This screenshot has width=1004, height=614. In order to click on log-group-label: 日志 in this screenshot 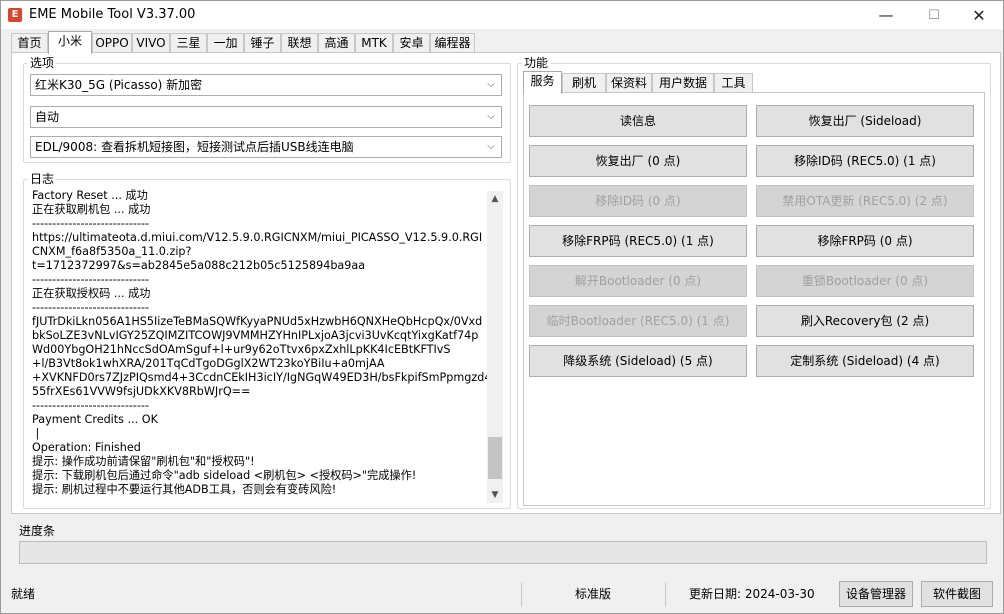, I will do `click(42, 179)`.